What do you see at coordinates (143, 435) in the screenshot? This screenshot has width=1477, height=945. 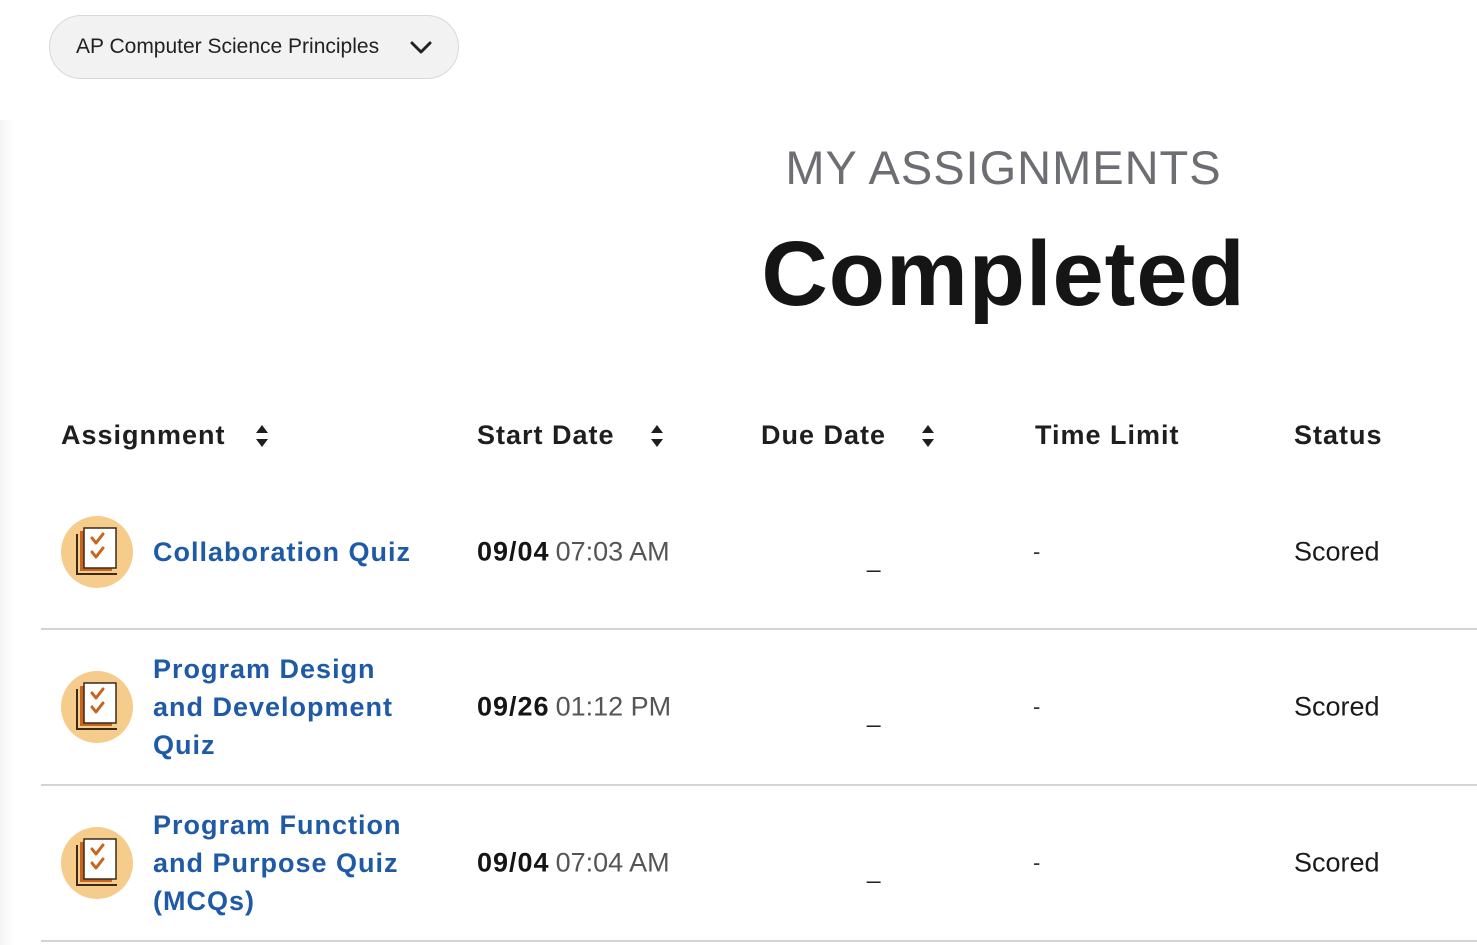 I see `col-assignment-label: Assignment` at bounding box center [143, 435].